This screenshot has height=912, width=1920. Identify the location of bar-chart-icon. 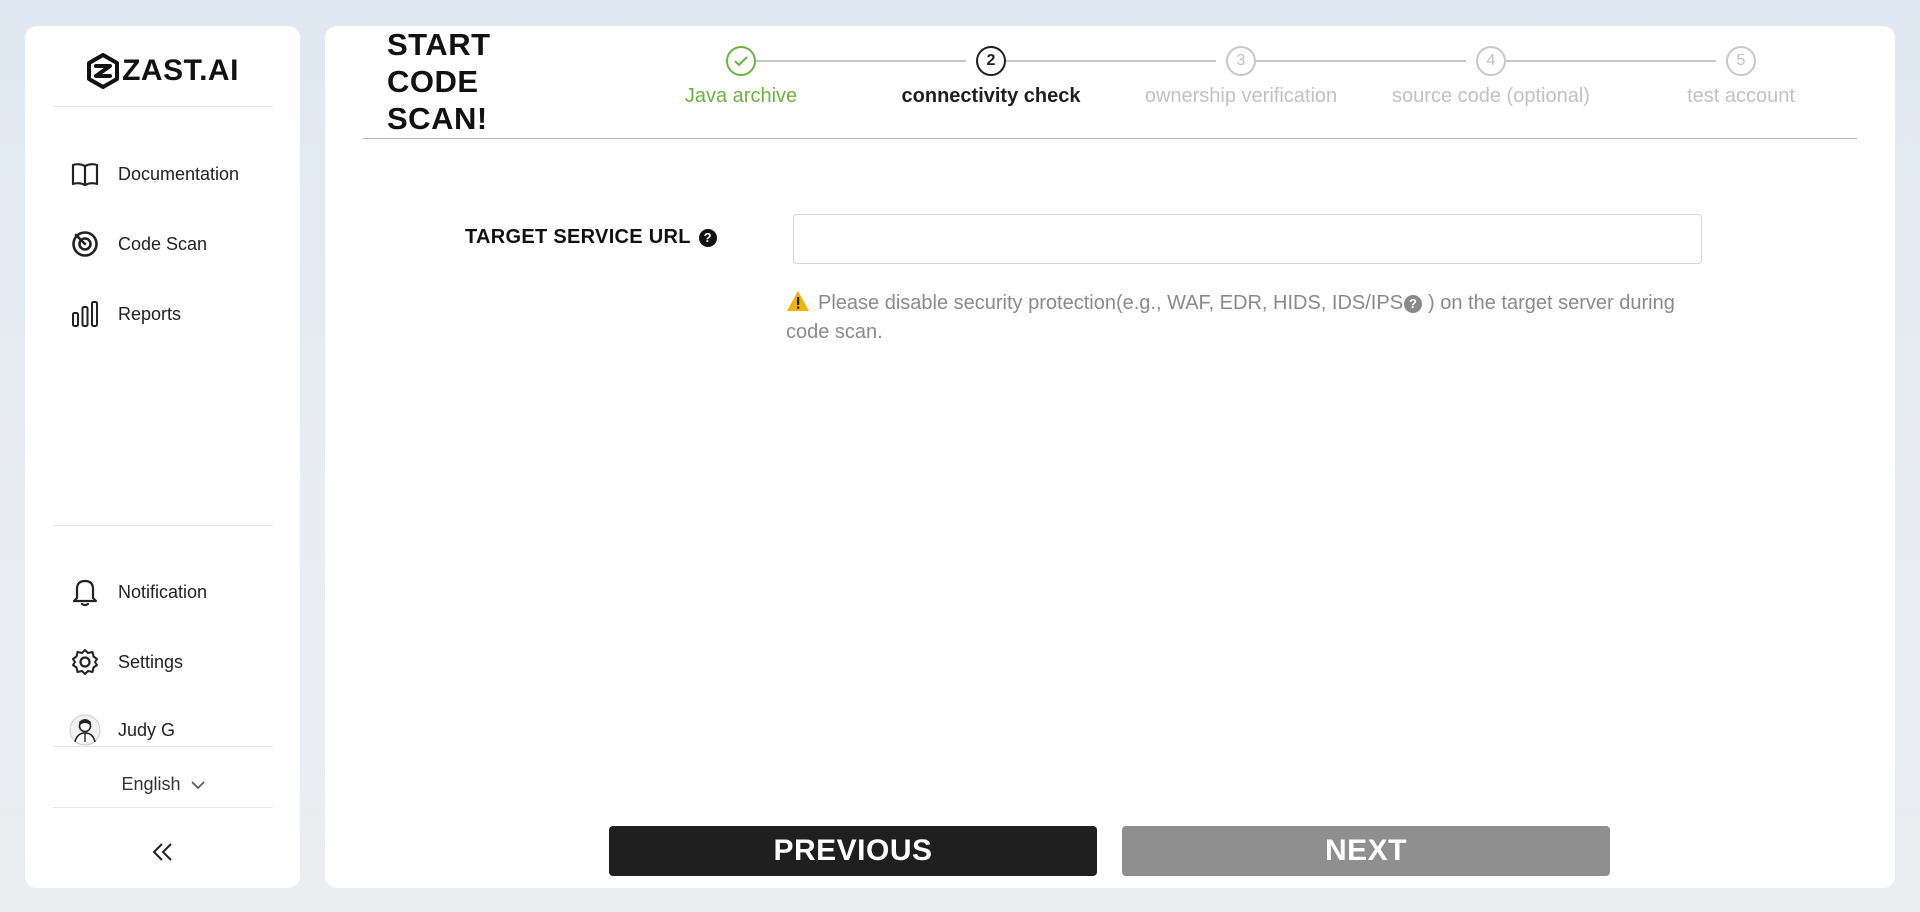
(85, 314).